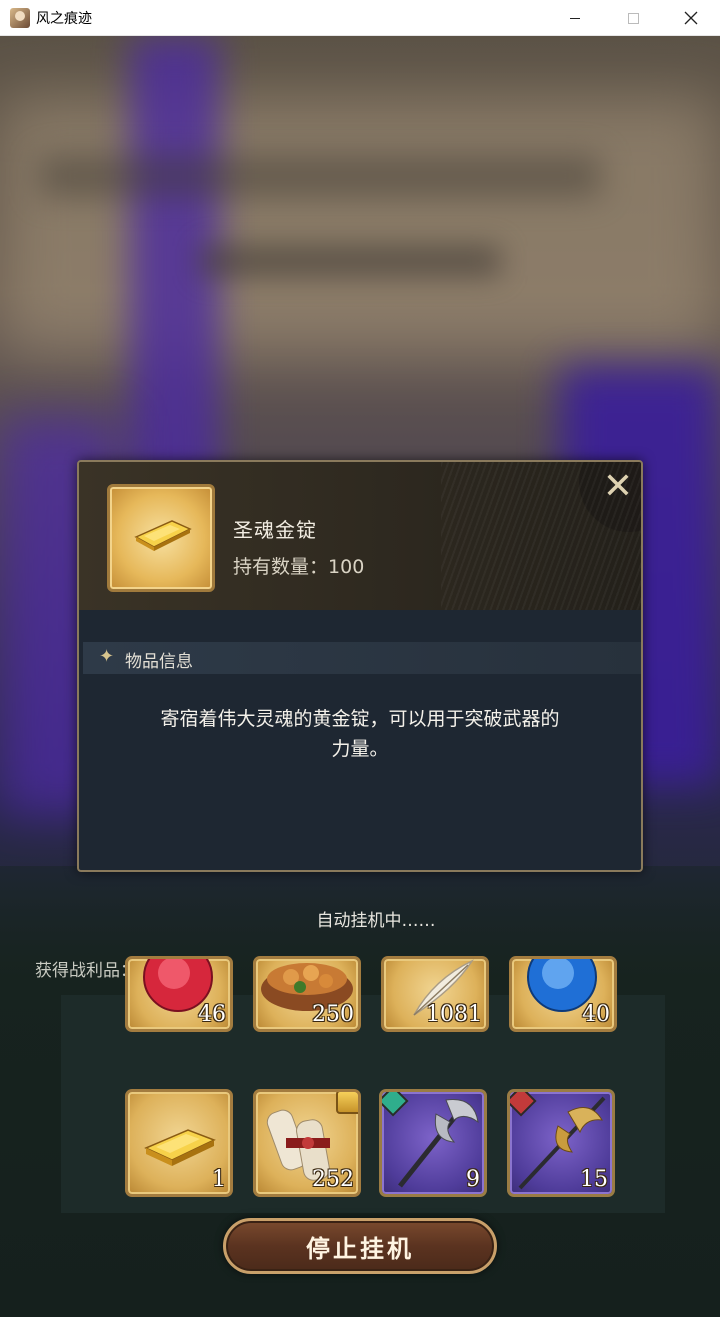 This screenshot has width=720, height=1317. What do you see at coordinates (360, 749) in the screenshot?
I see `description-line: 力量。` at bounding box center [360, 749].